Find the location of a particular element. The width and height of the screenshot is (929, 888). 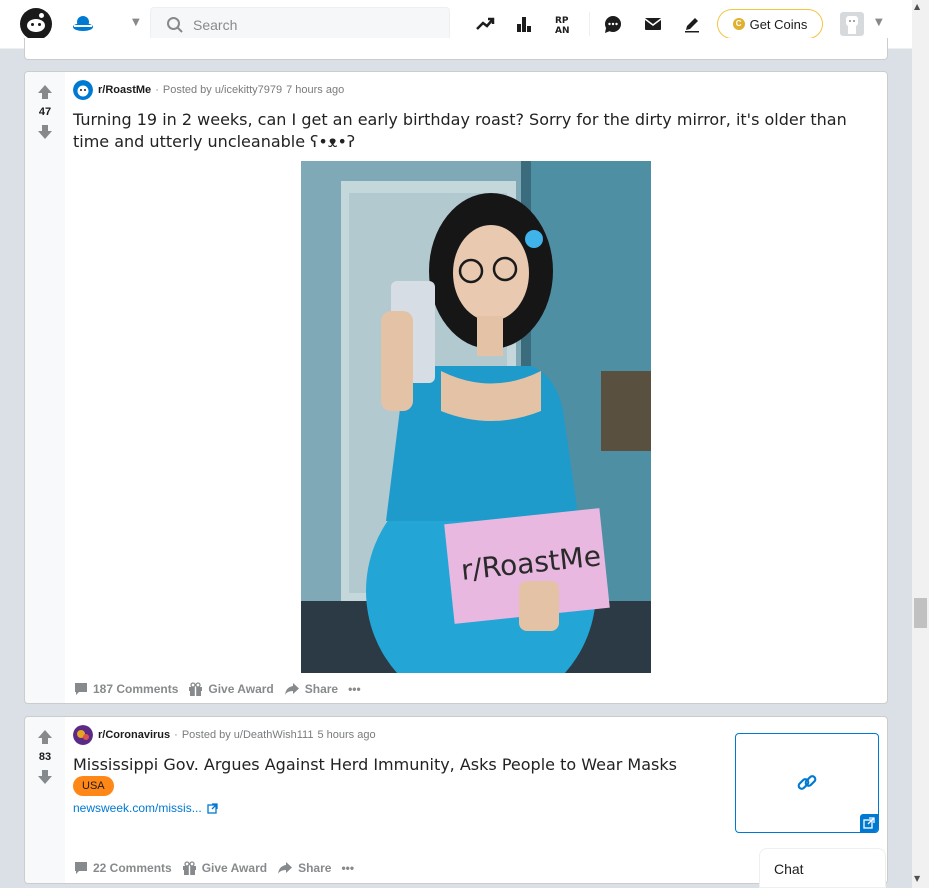

chat-widget: Chat is located at coordinates (822, 868).